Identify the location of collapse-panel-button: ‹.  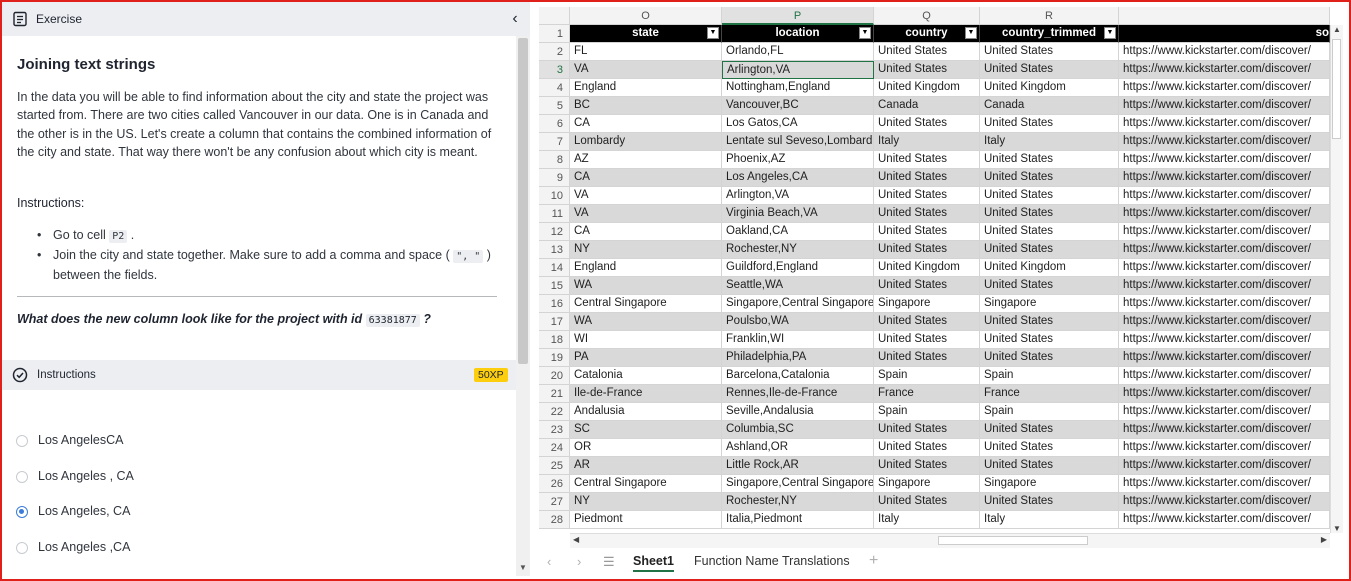
(515, 19).